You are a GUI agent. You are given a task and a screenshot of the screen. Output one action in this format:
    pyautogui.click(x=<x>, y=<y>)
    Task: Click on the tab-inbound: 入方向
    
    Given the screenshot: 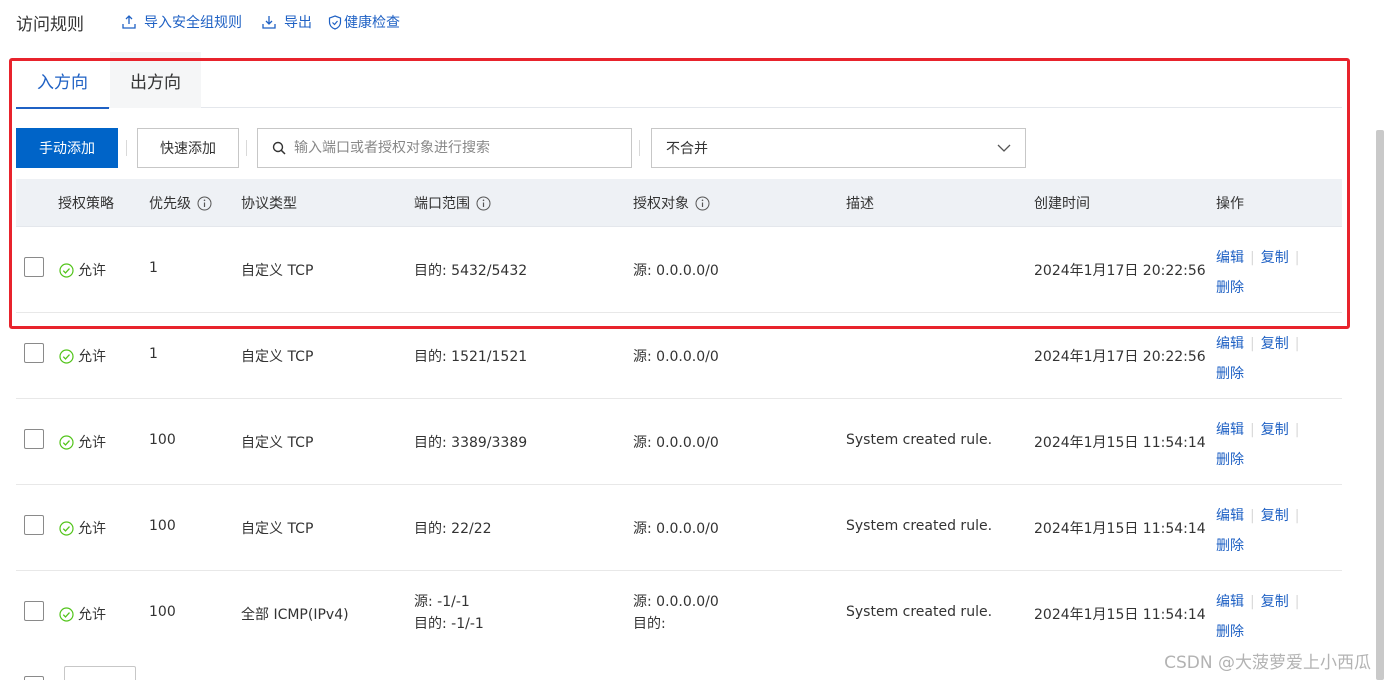 What is the action you would take?
    pyautogui.click(x=62, y=80)
    